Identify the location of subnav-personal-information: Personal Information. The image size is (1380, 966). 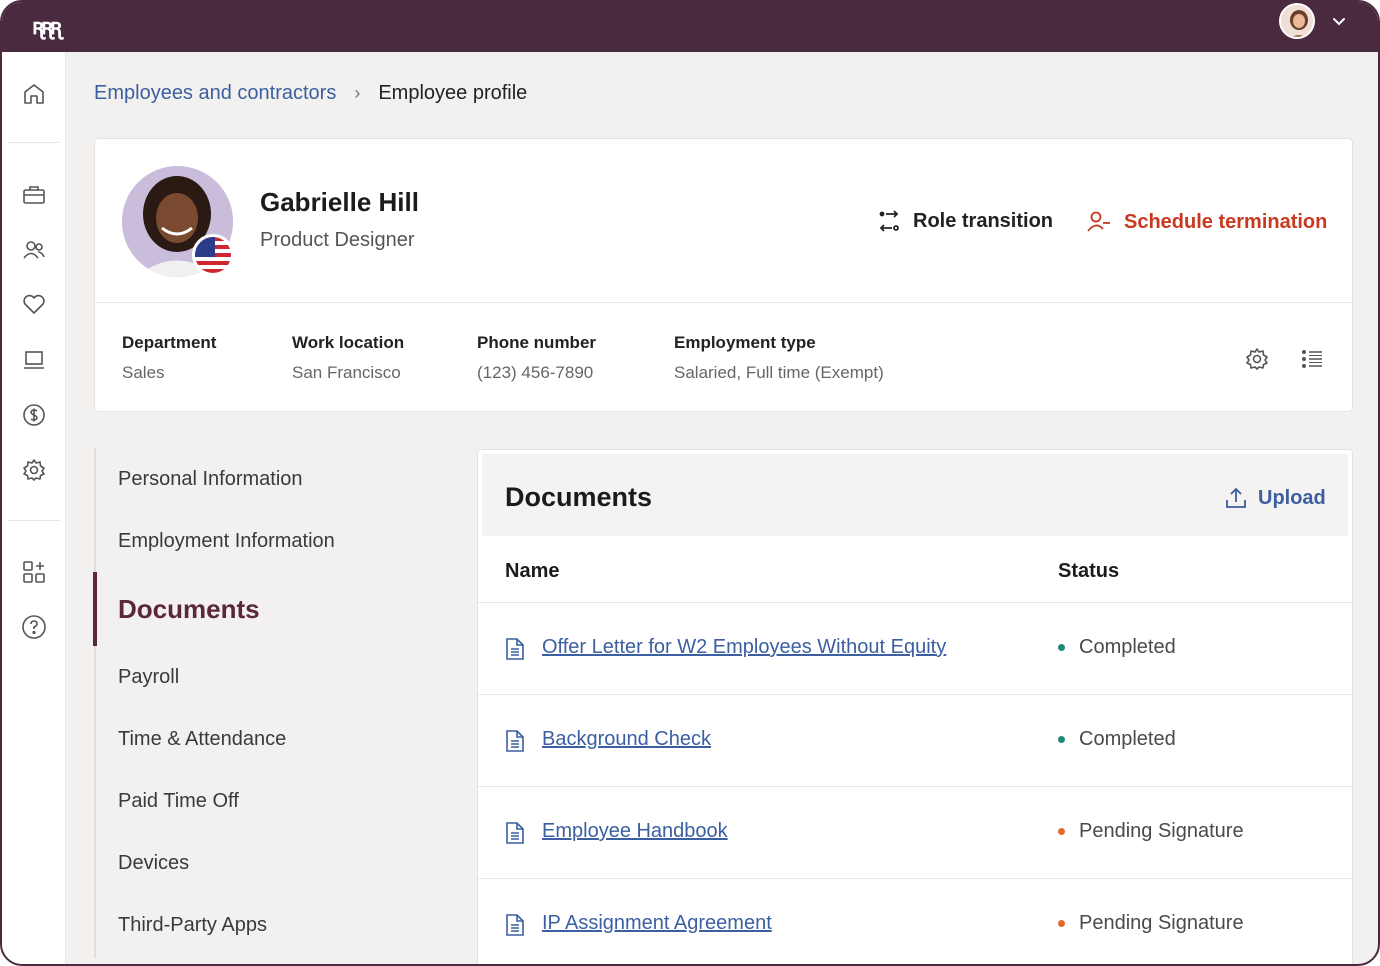
(210, 479).